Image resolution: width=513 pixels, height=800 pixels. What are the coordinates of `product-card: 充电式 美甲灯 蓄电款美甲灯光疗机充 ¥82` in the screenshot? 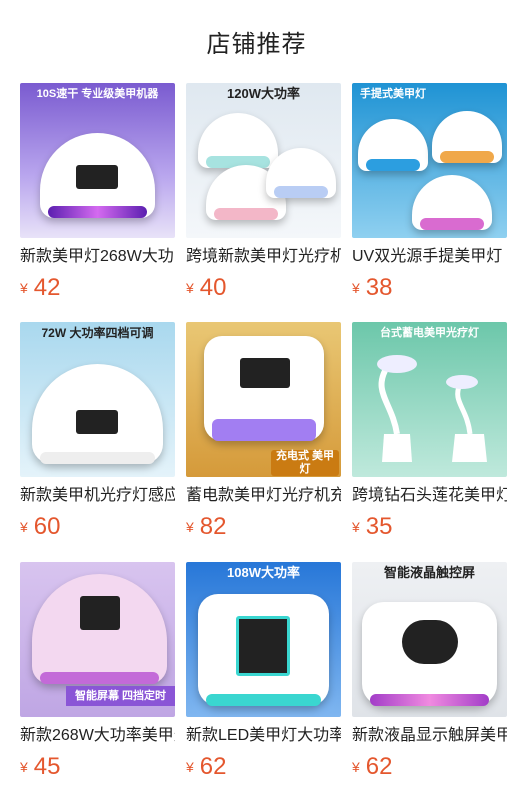 It's located at (263, 432).